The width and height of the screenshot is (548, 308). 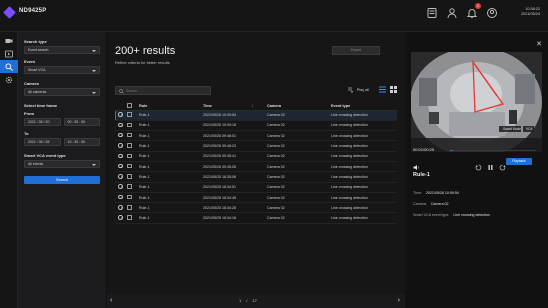 What do you see at coordinates (519, 161) in the screenshot?
I see `playback-button: Playback` at bounding box center [519, 161].